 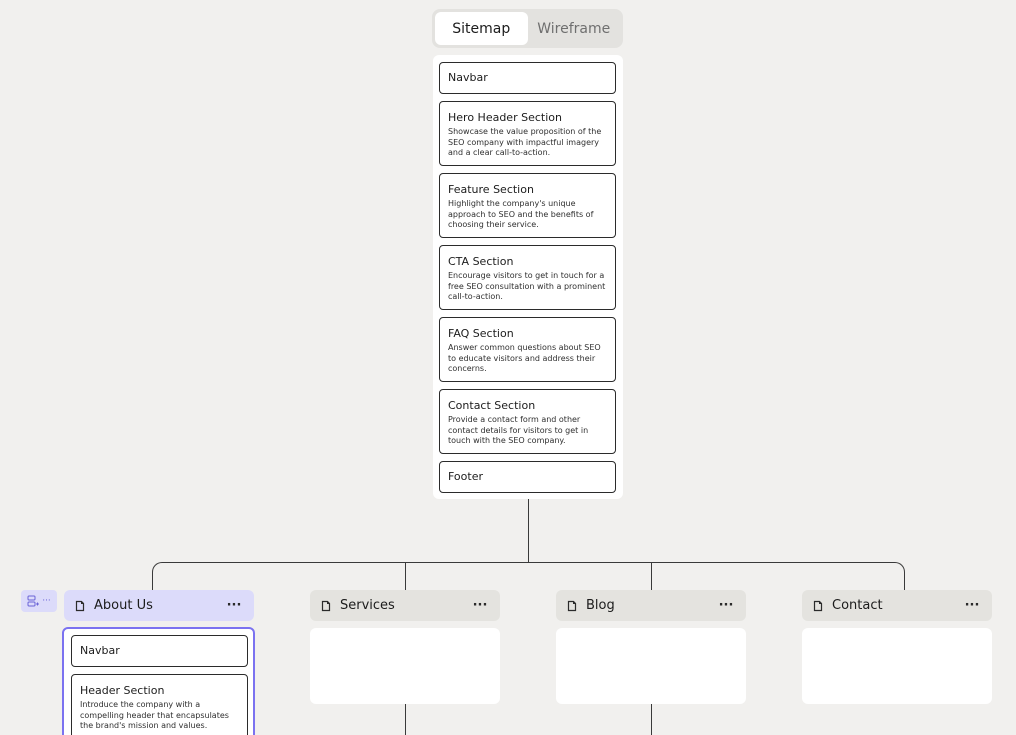 What do you see at coordinates (899, 576) in the screenshot?
I see `tree-connector-right-corner` at bounding box center [899, 576].